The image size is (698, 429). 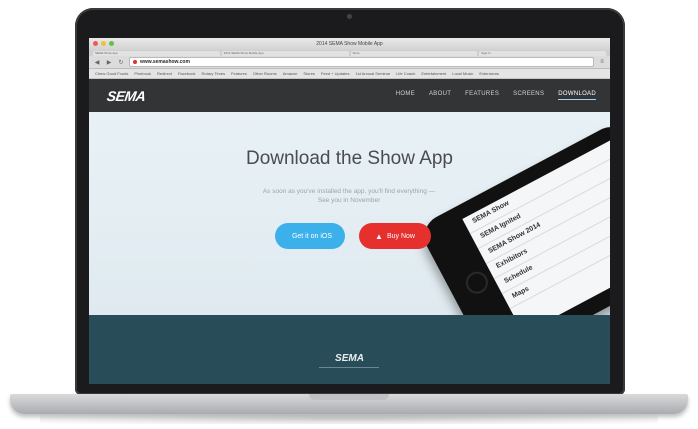 I want to click on bookmark-item: Facebook, so click(x=187, y=73).